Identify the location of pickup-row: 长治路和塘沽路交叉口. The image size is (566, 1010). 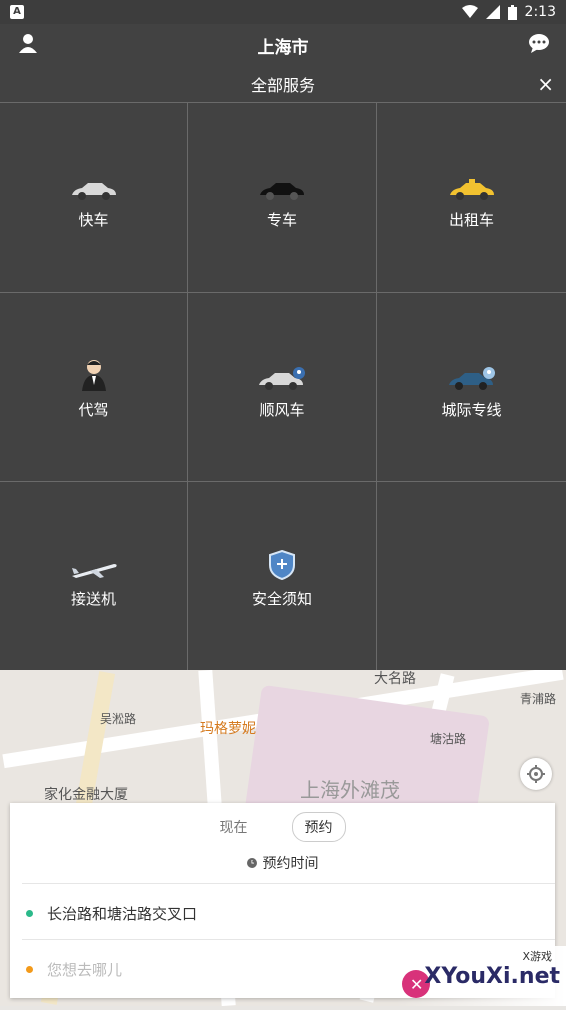
(284, 913).